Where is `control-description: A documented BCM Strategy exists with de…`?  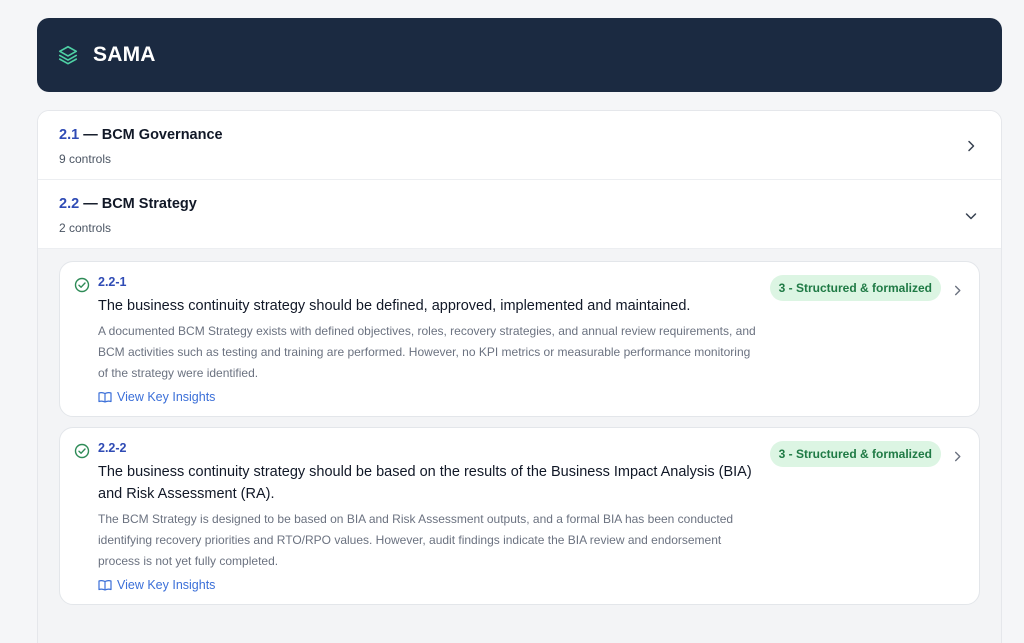 control-description: A documented BCM Strategy exists with de… is located at coordinates (427, 352).